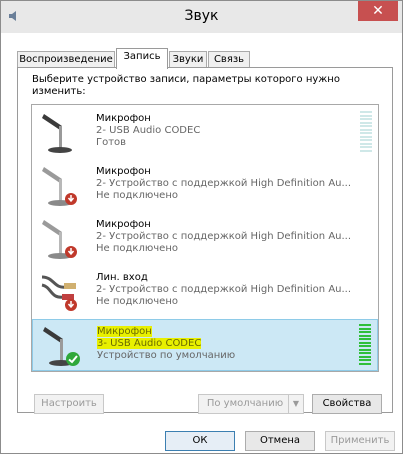 The width and height of the screenshot is (405, 456). Describe the element at coordinates (122, 277) in the screenshot. I see `device-name: Лин. вход` at that location.